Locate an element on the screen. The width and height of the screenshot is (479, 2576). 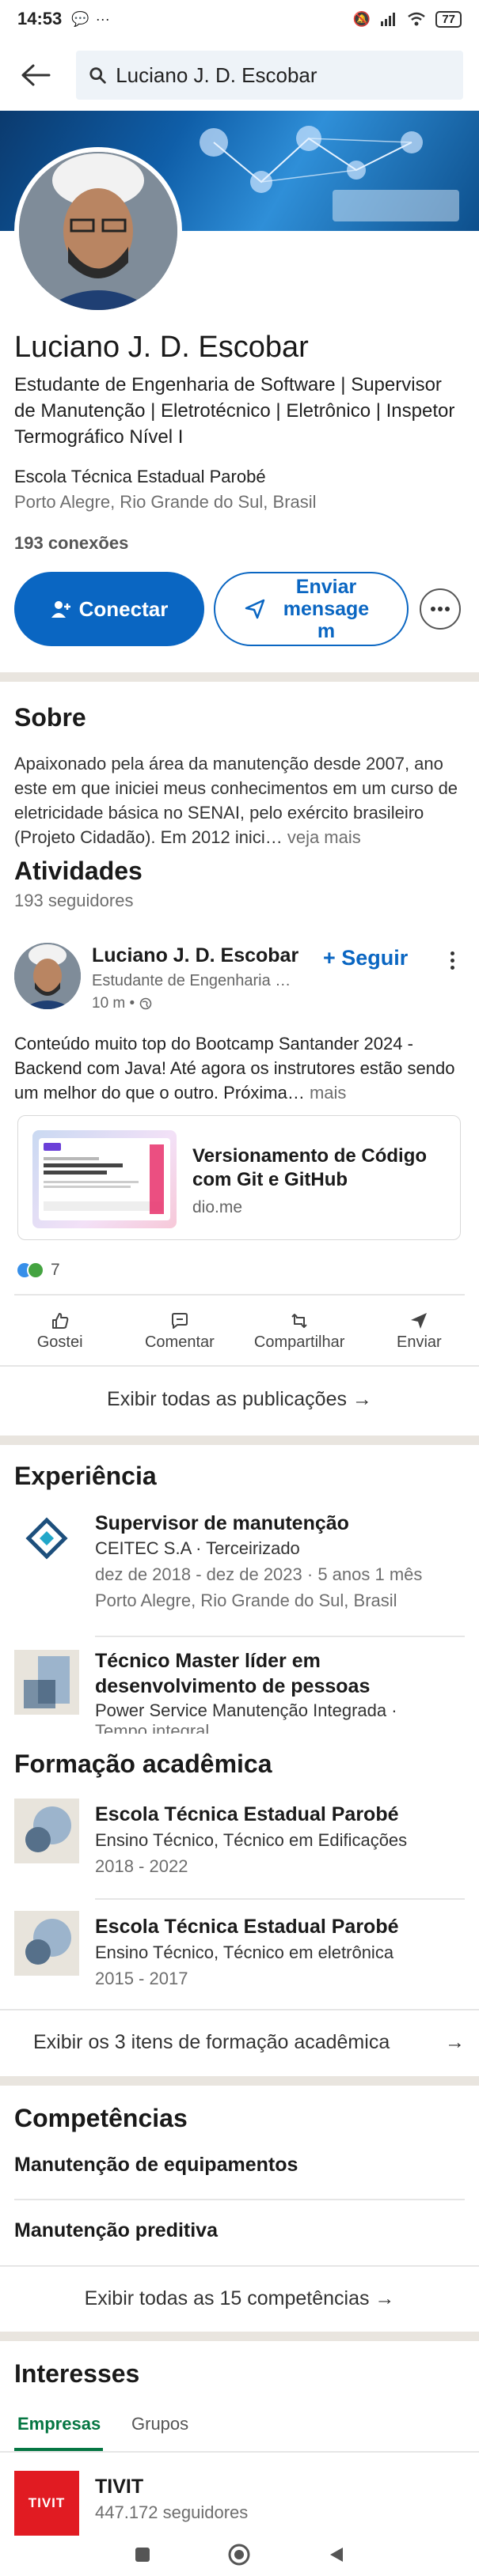
post-author-avatar is located at coordinates (47, 976).